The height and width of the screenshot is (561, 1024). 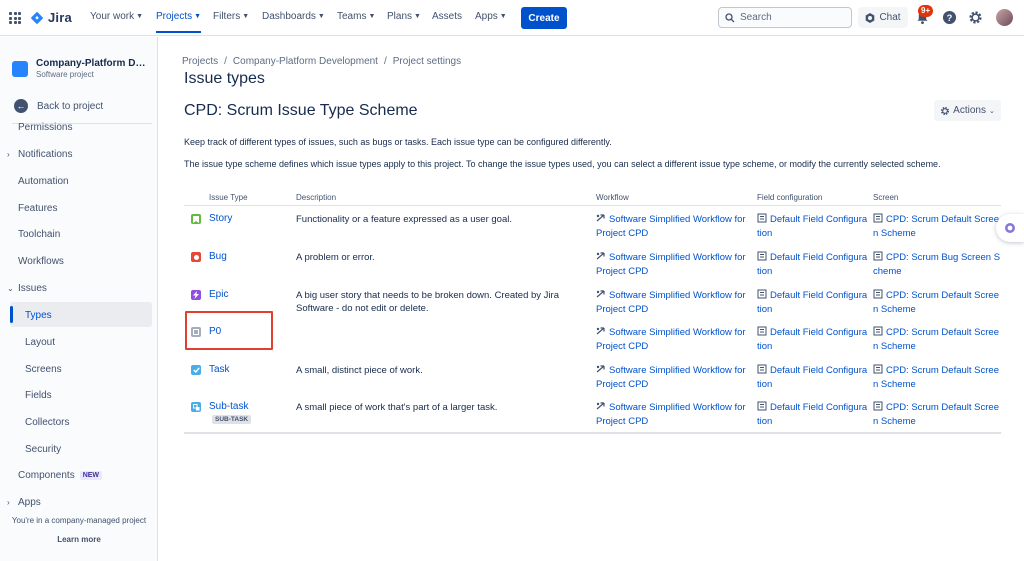 I want to click on logo-text: Jira, so click(x=60, y=17).